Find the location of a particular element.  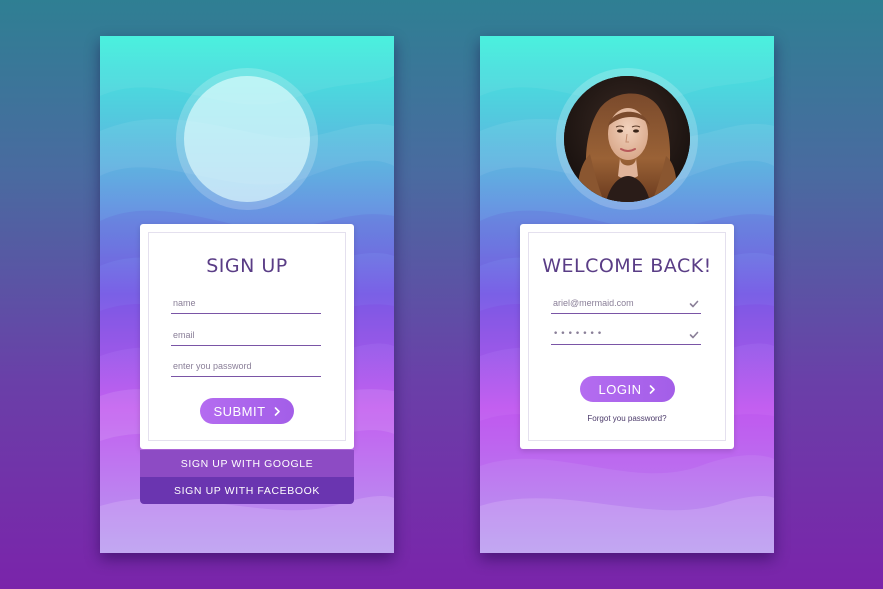

login-title: WELCOME BACK! is located at coordinates (627, 266).